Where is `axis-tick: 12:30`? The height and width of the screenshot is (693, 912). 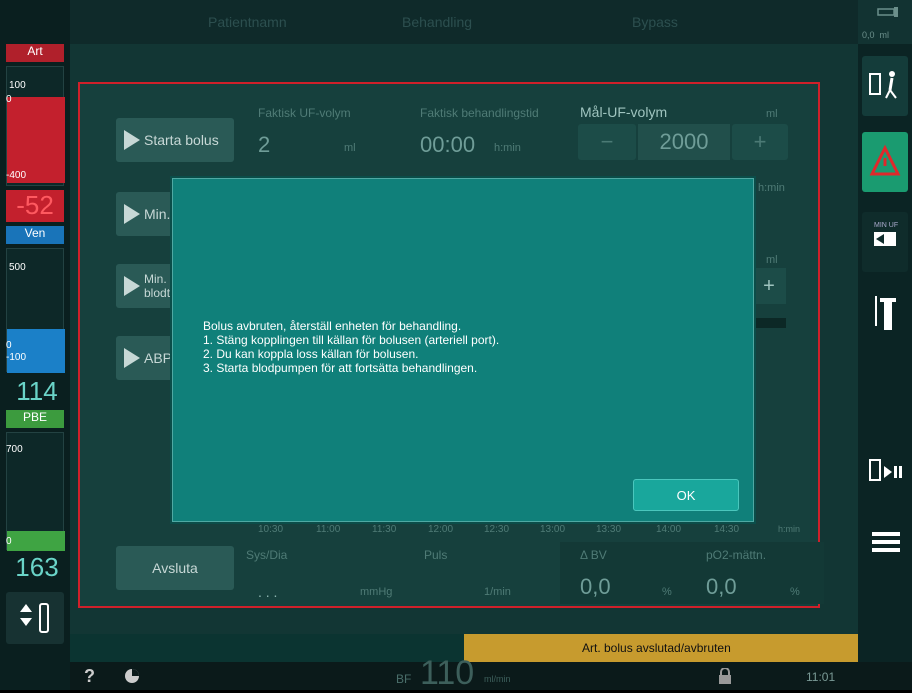 axis-tick: 12:30 is located at coordinates (497, 529).